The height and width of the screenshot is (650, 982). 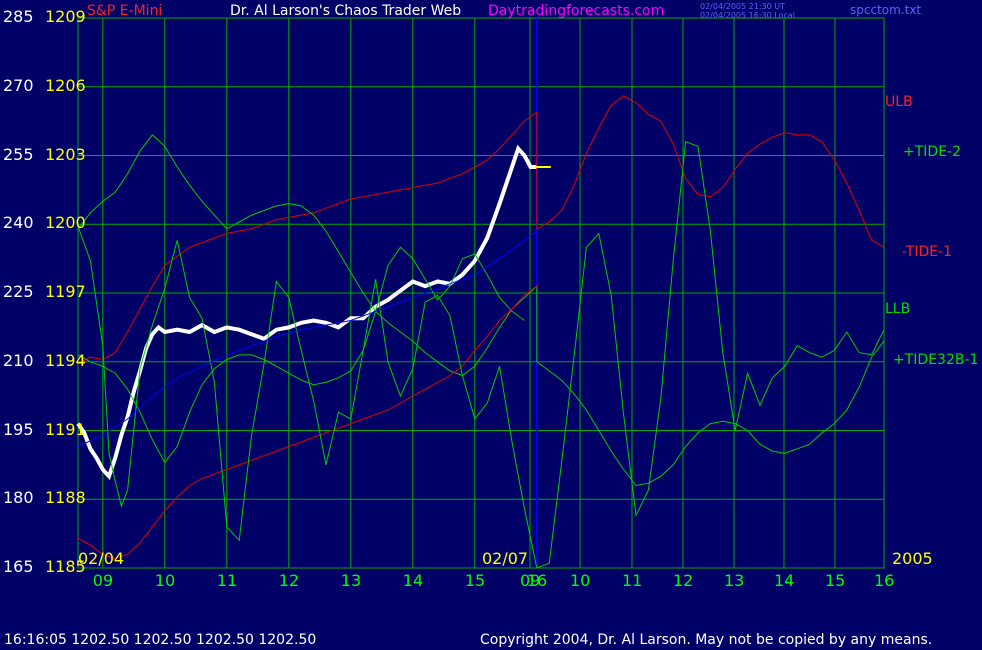 I want to click on left-axis-tick-label: 225, so click(x=18, y=291).